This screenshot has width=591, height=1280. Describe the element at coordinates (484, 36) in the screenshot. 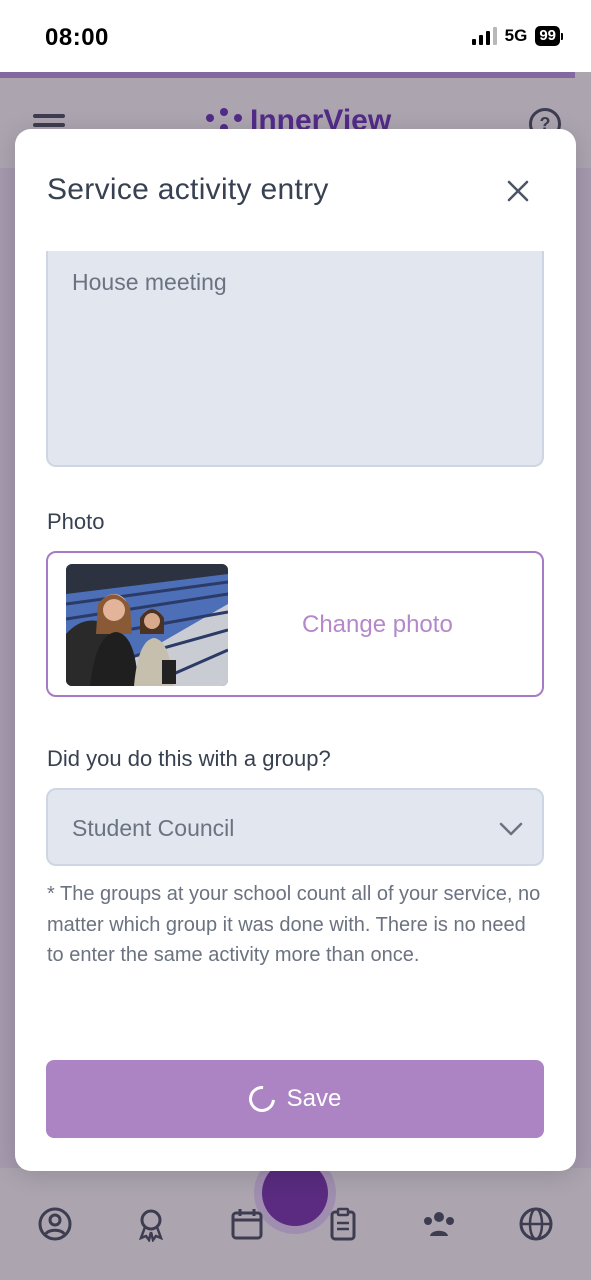

I see `signal-icon` at that location.